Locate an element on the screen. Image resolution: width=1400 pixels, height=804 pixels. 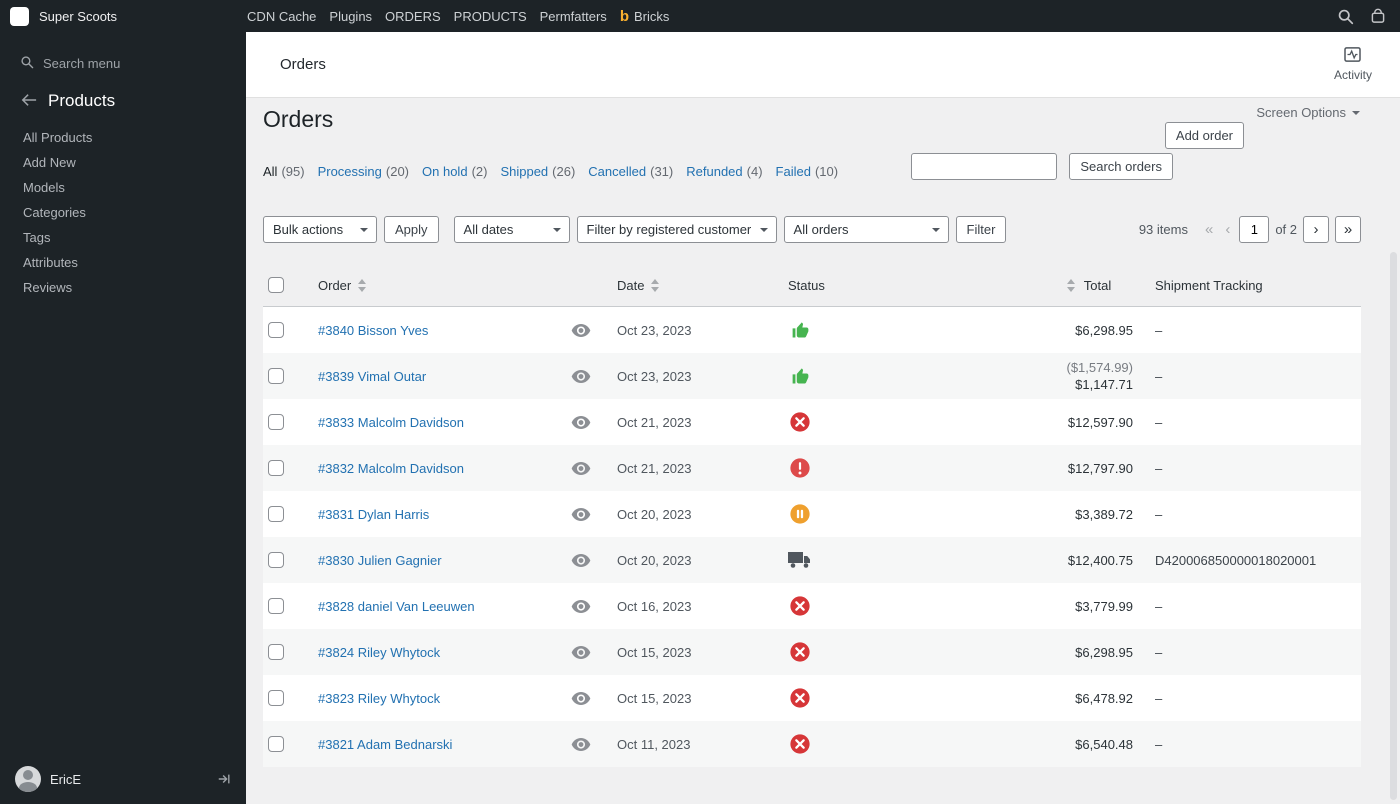
customer-filter-select: Filter by registered customer is located at coordinates (676, 229).